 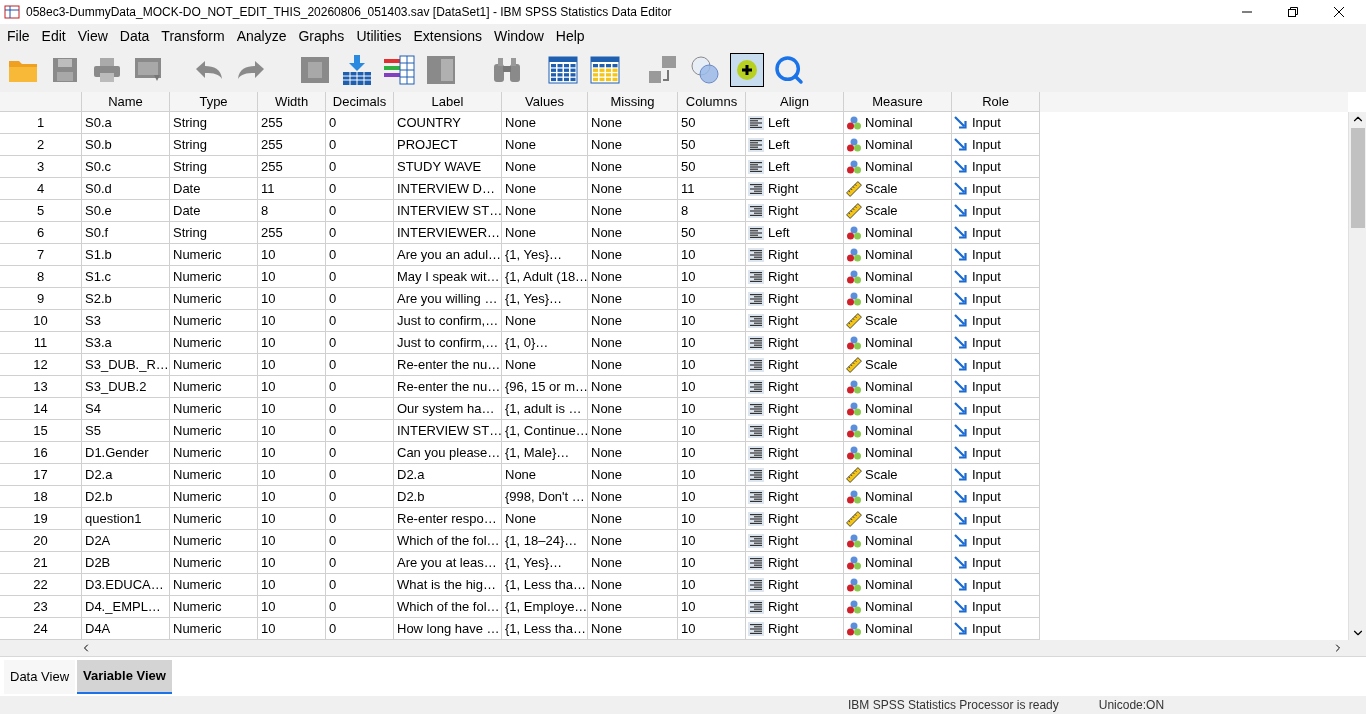 I want to click on split-table-icon, so click(x=563, y=70).